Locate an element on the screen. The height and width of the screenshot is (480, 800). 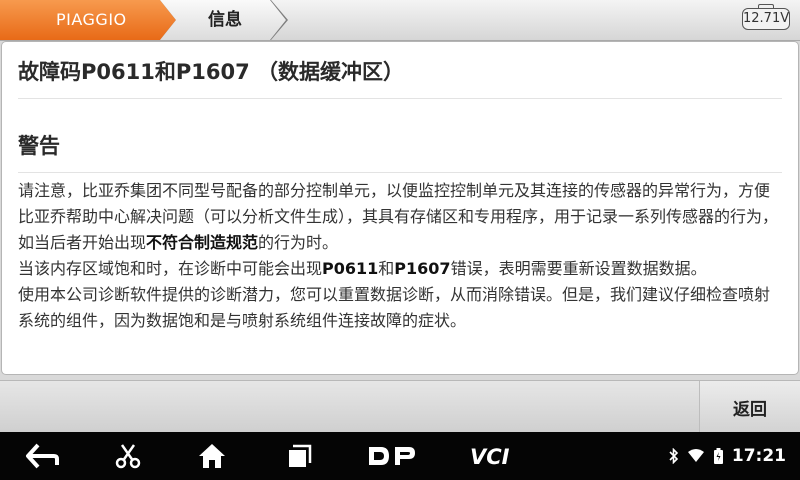
paragraph-2-and: 和 is located at coordinates (386, 268).